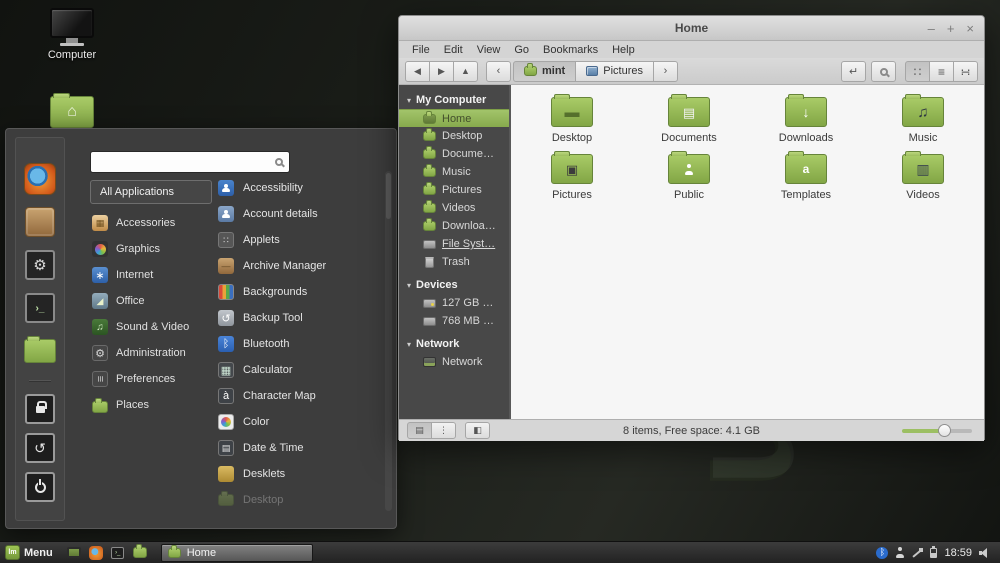  What do you see at coordinates (300, 240) in the screenshot?
I see `app-applets: ∷ Applets` at bounding box center [300, 240].